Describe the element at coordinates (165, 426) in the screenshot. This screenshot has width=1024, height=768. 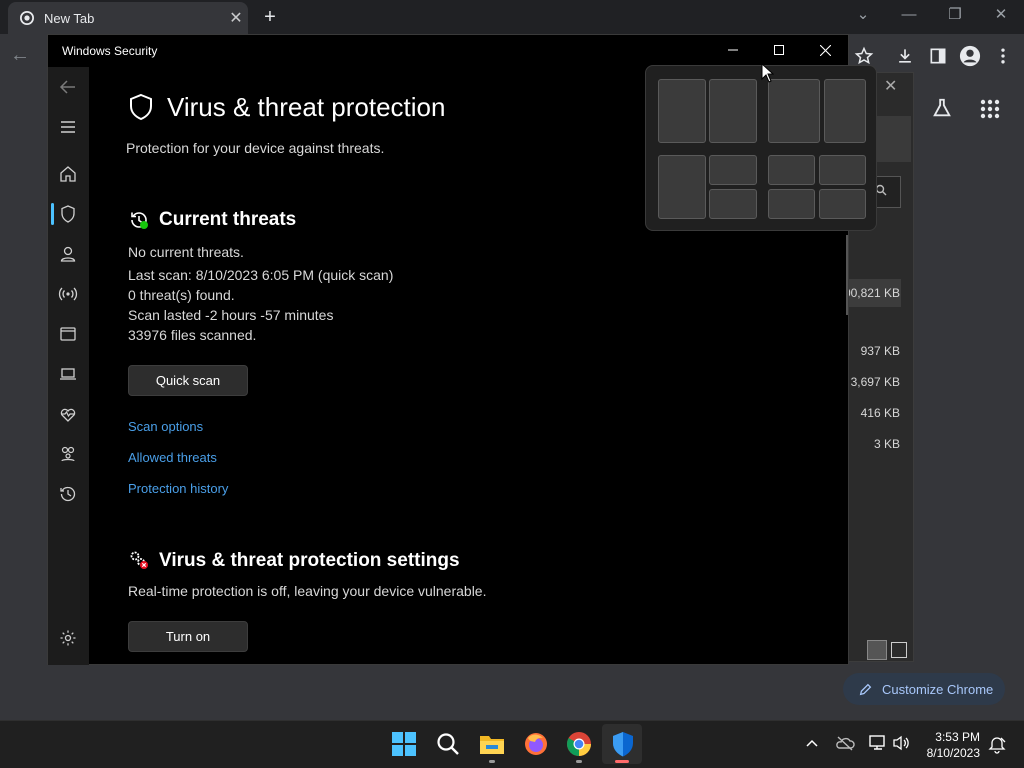
I see `scan-options-link: Scan options` at that location.